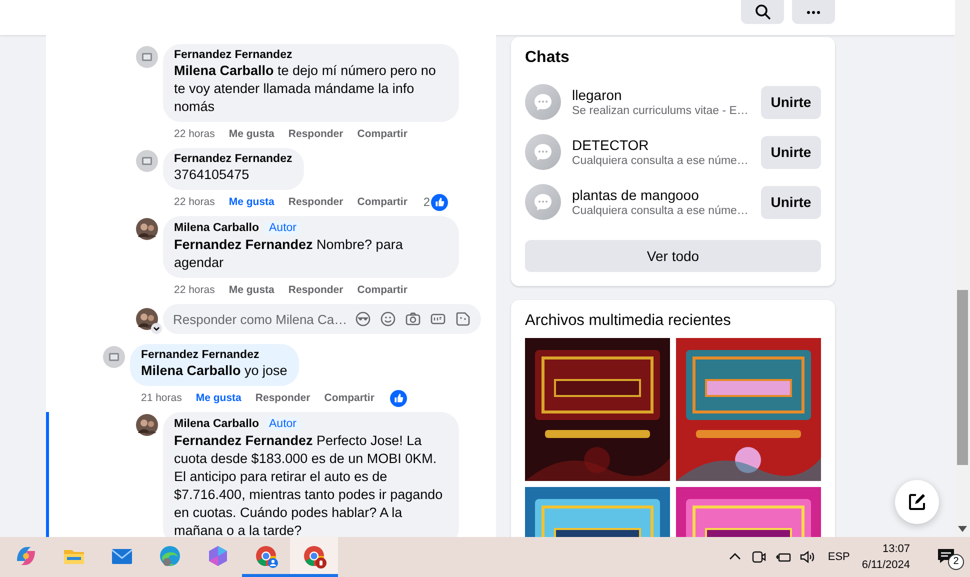  What do you see at coordinates (161, 398) in the screenshot?
I see `comment-time: 21 horas` at bounding box center [161, 398].